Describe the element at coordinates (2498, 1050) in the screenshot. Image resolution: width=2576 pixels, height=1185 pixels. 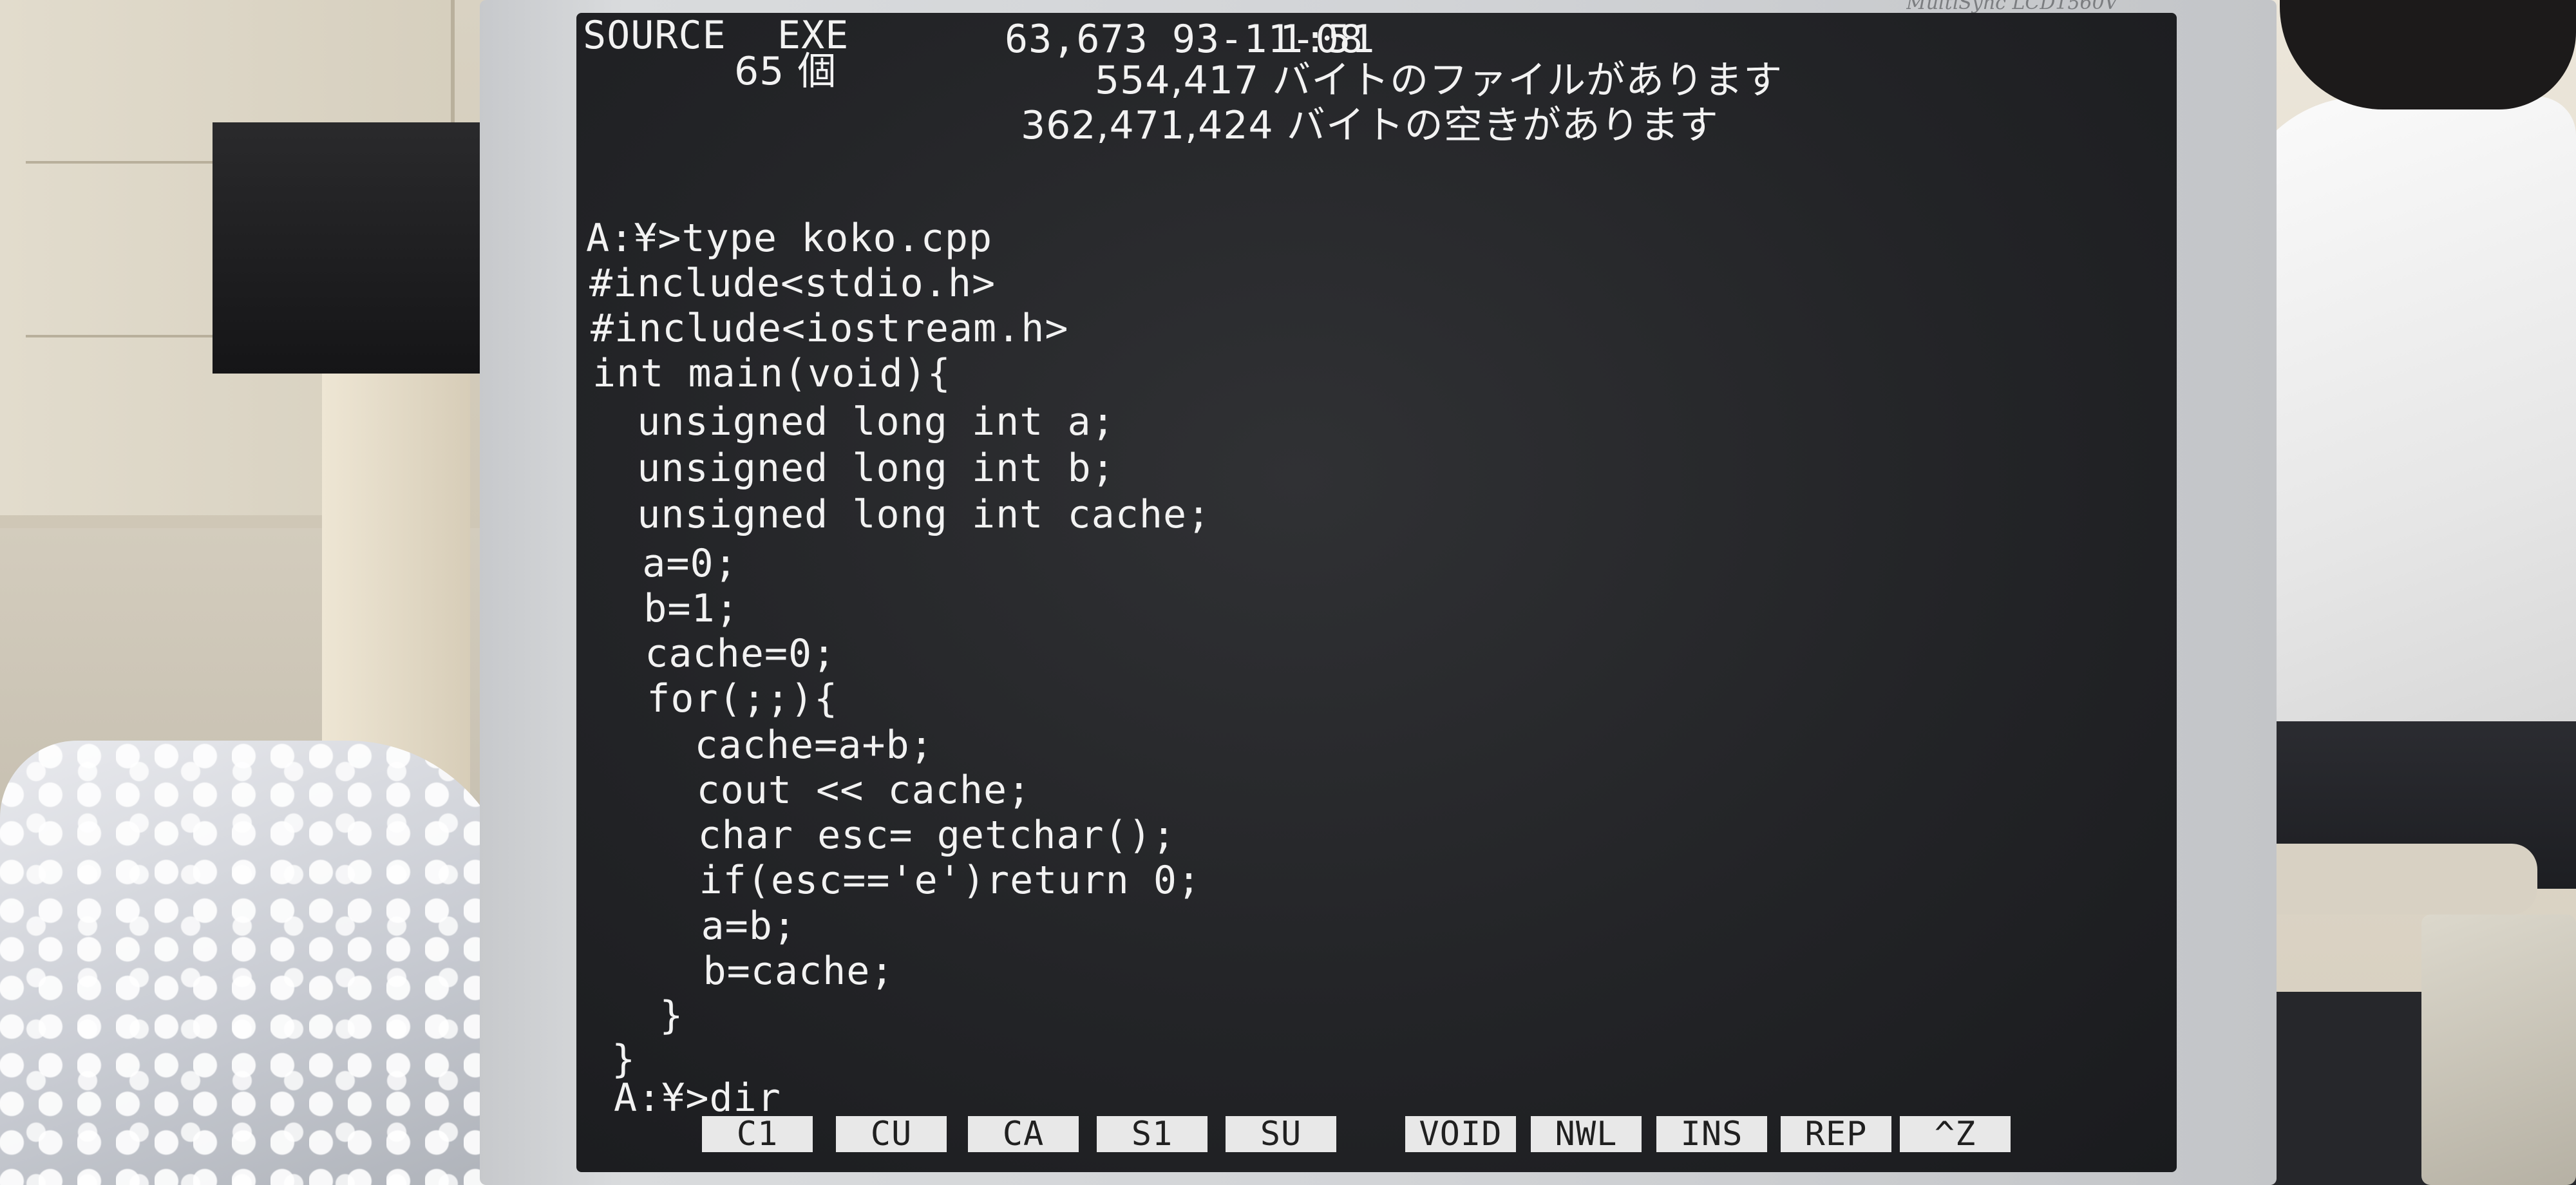
I see `desk-device` at that location.